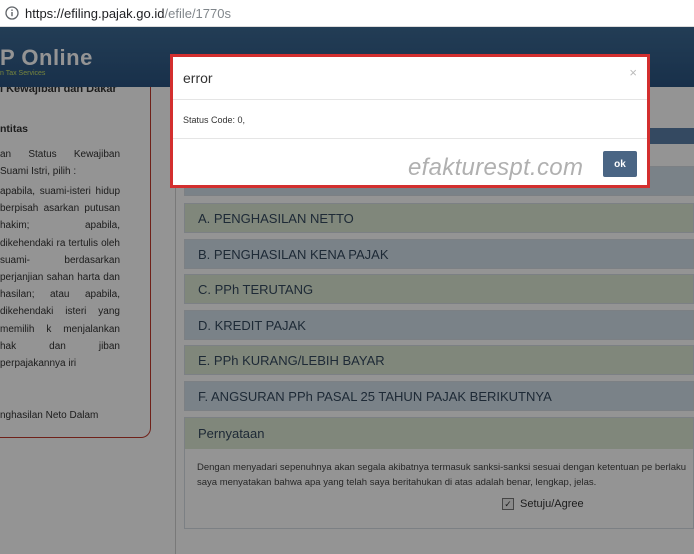  I want to click on address-bar: https://efiling.pajak.go.id/efile/1770s, so click(347, 13).